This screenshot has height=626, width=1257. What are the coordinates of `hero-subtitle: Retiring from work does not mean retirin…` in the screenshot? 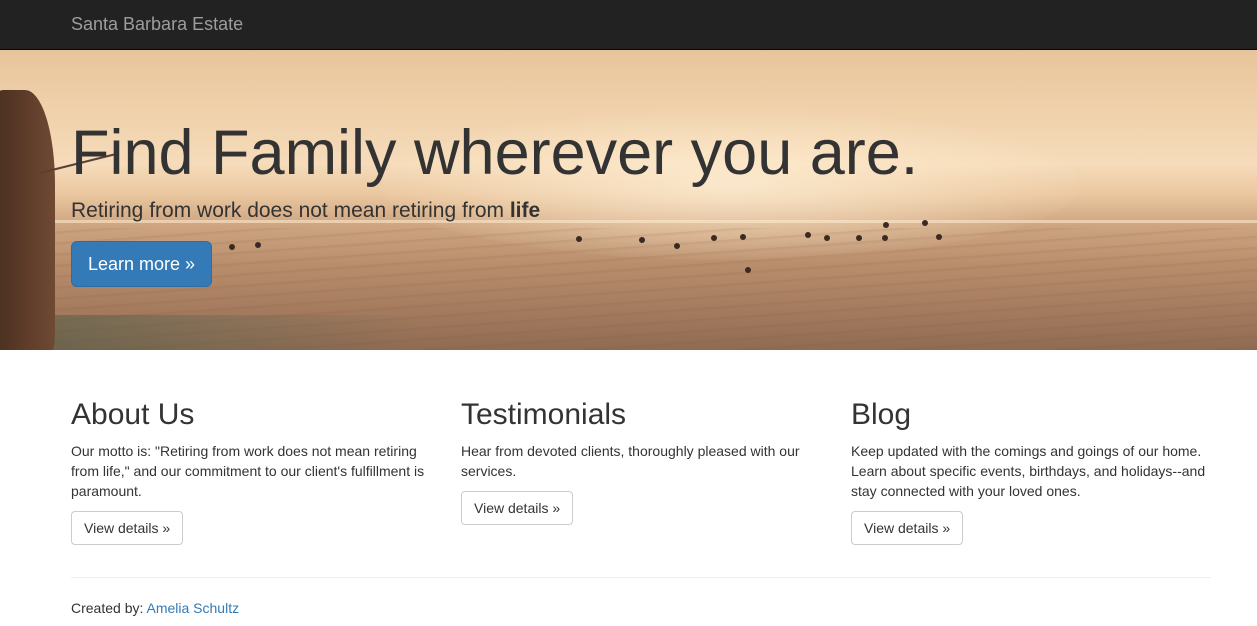 It's located at (305, 211).